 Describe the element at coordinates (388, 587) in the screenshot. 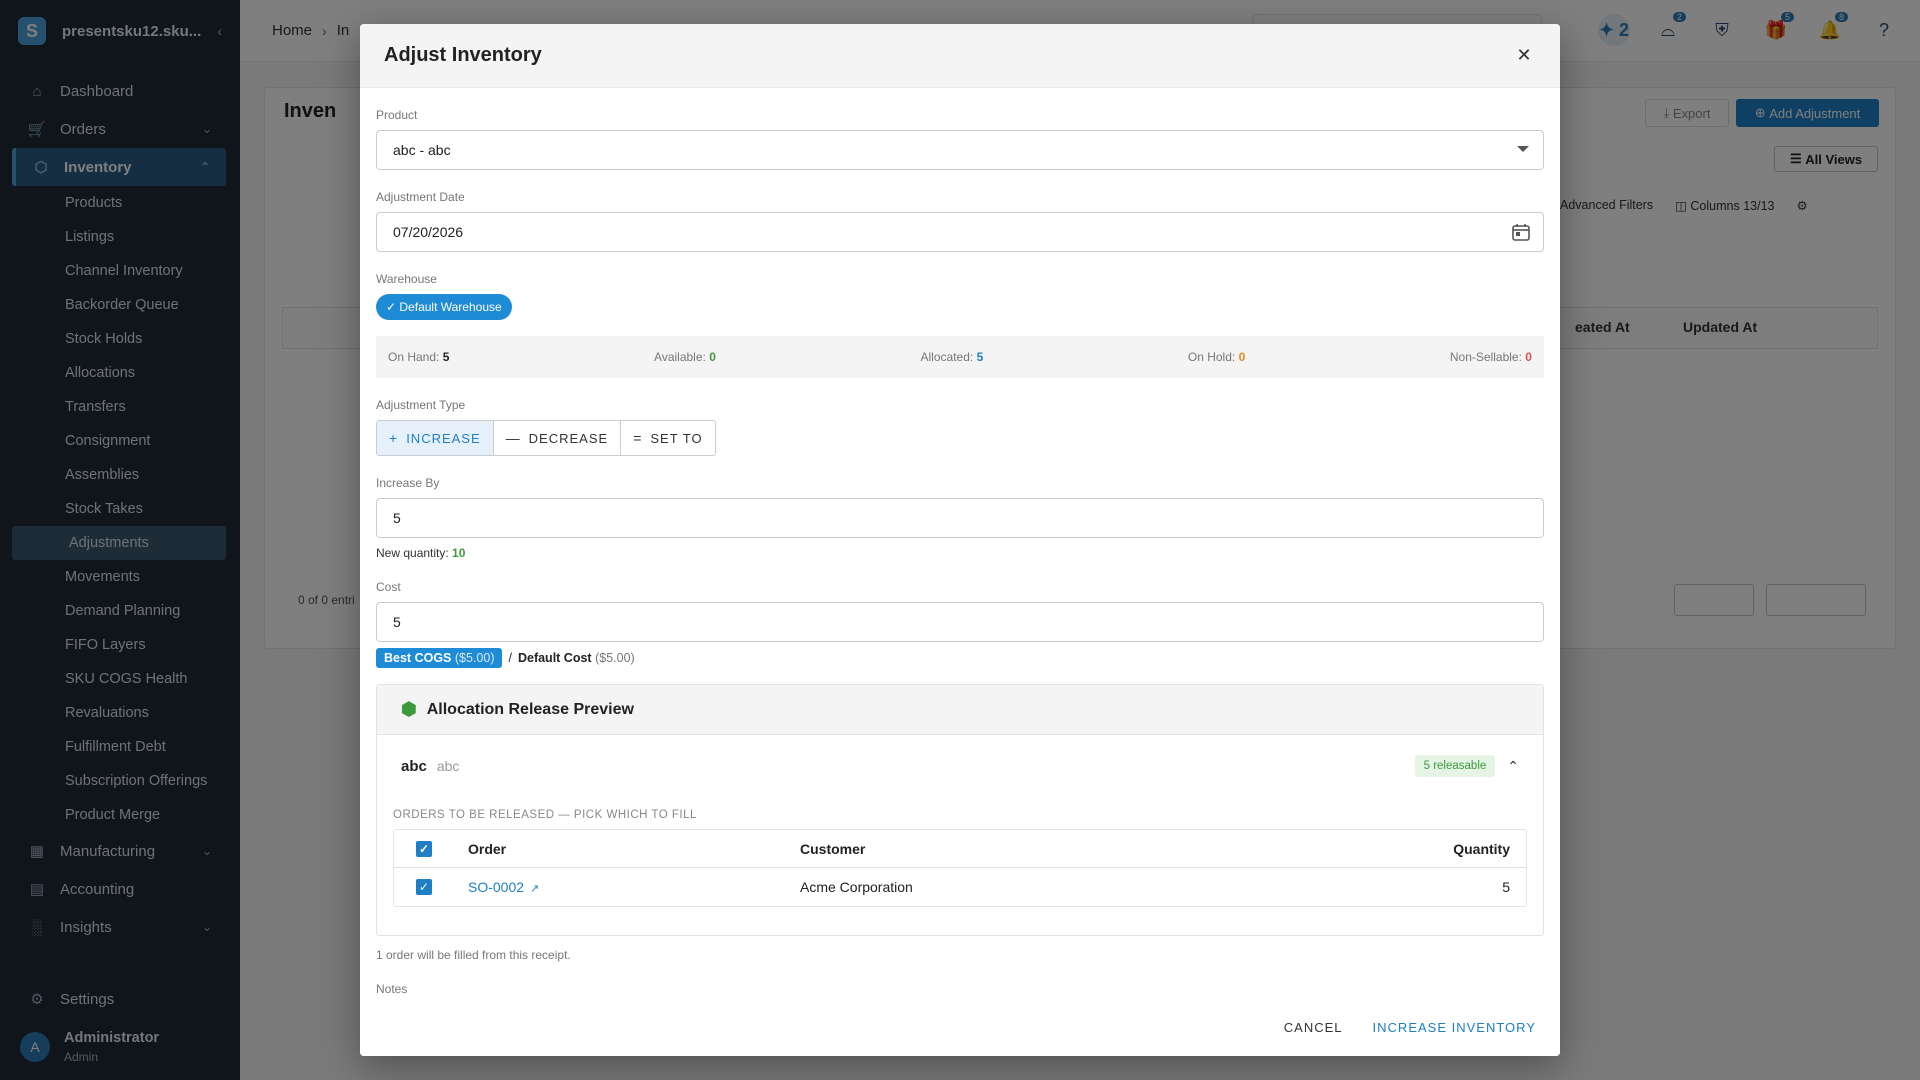

I see `cost-label: Cost` at that location.